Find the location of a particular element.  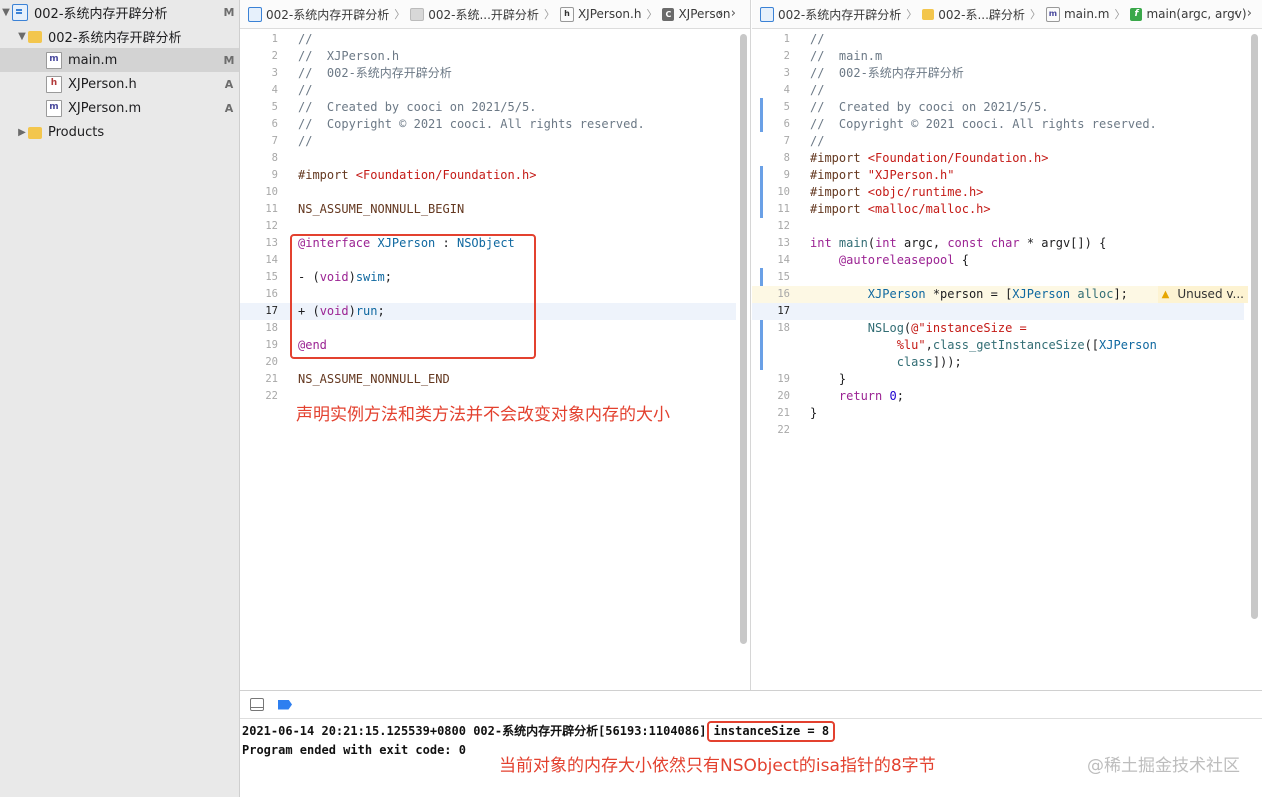

console-line: Program ended with exit code: 0 is located at coordinates (354, 750).